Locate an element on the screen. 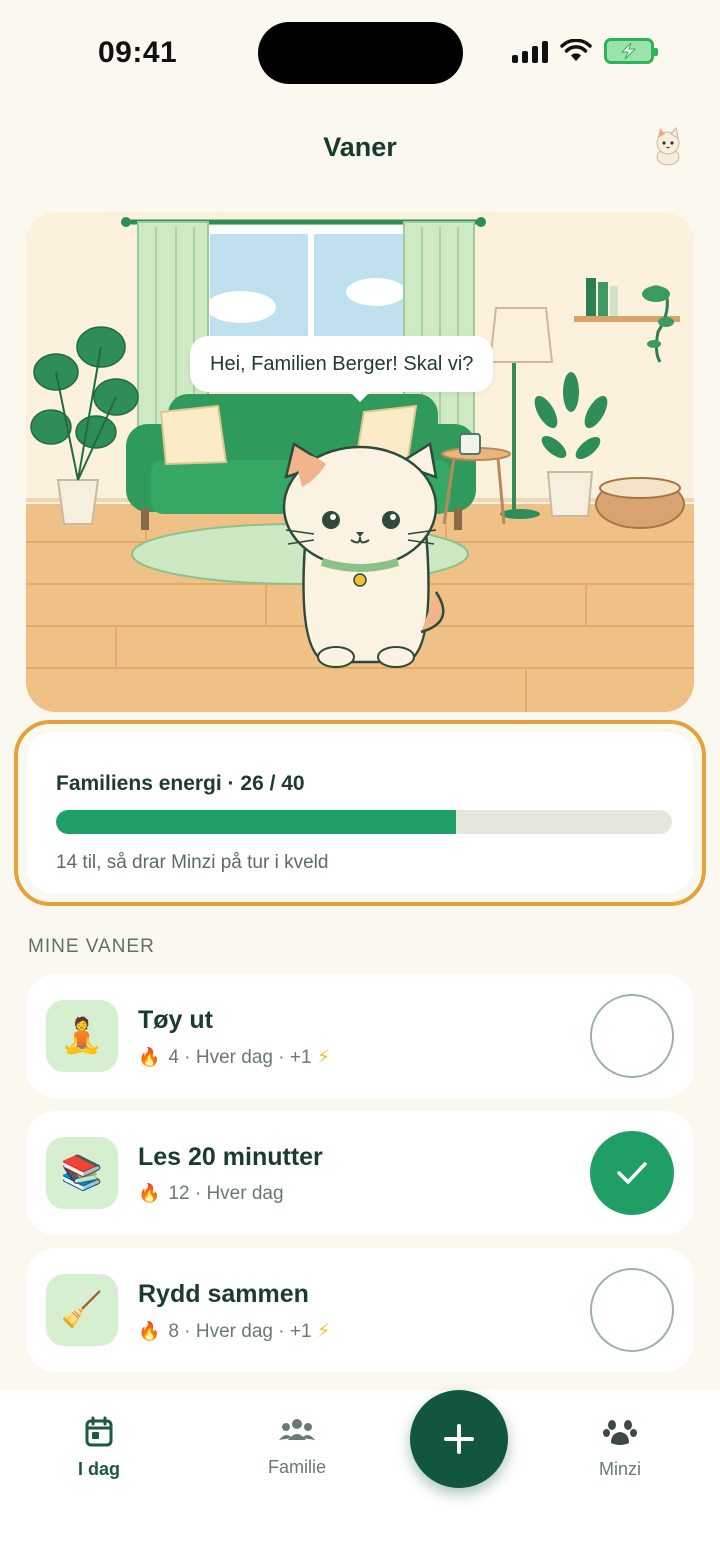 This screenshot has height=1564, width=720. habit-meta: 🔥 12 · Hver dag is located at coordinates (211, 1193).